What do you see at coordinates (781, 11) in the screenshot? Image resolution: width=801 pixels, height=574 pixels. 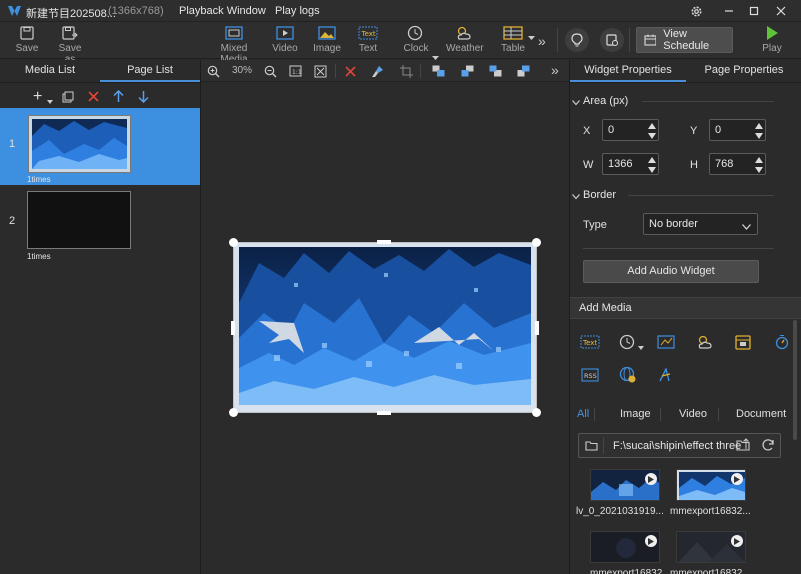 I see `close-icon` at bounding box center [781, 11].